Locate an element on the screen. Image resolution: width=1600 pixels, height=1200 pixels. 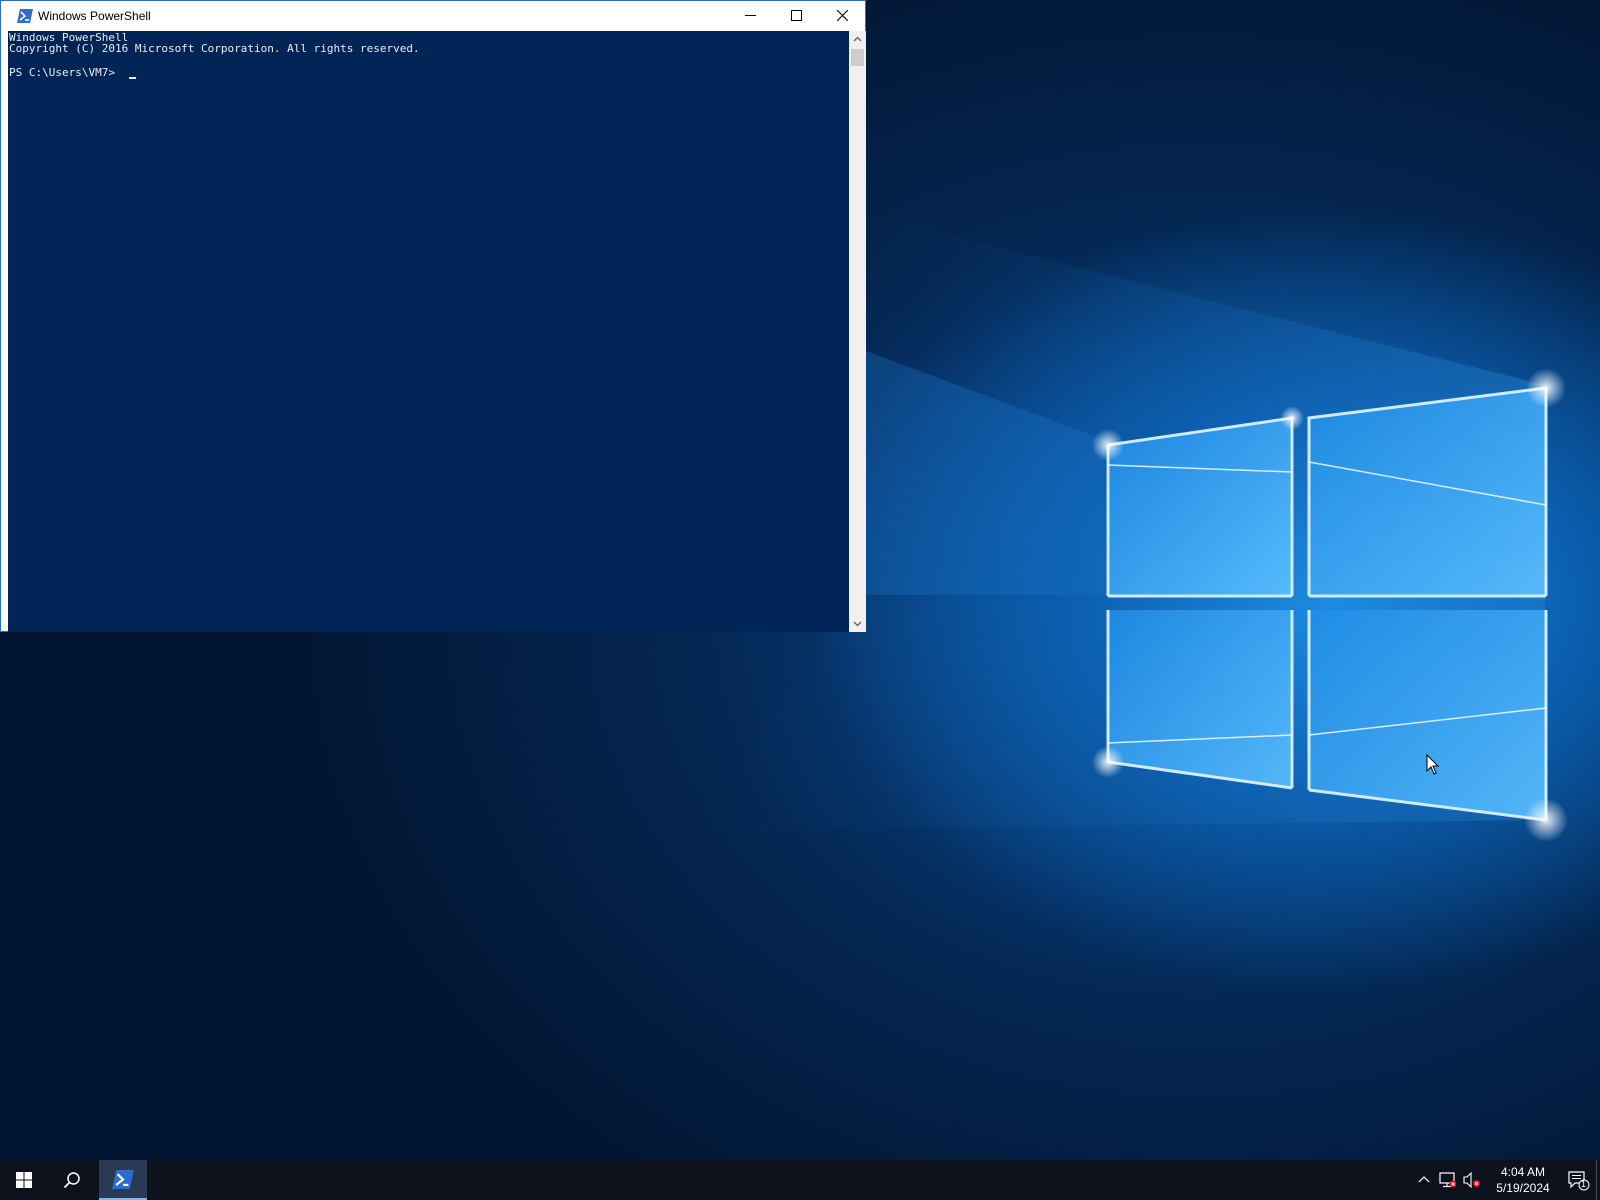
close-icon is located at coordinates (842, 15).